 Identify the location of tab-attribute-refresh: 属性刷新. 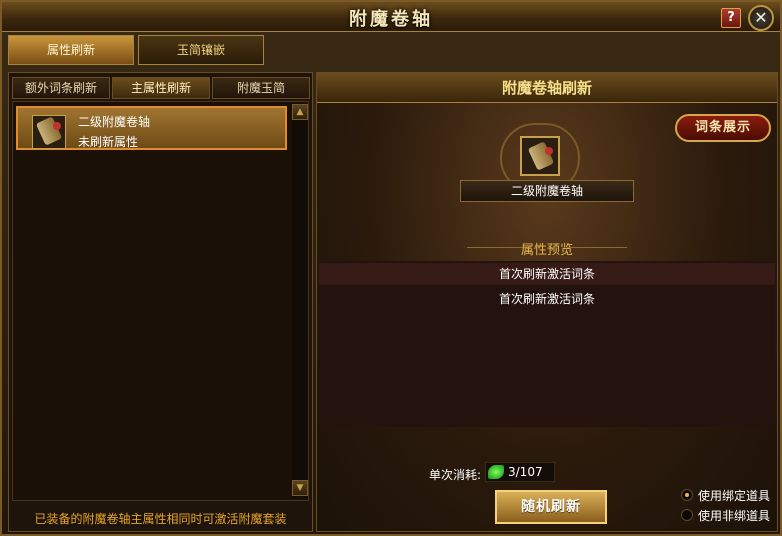
(71, 50).